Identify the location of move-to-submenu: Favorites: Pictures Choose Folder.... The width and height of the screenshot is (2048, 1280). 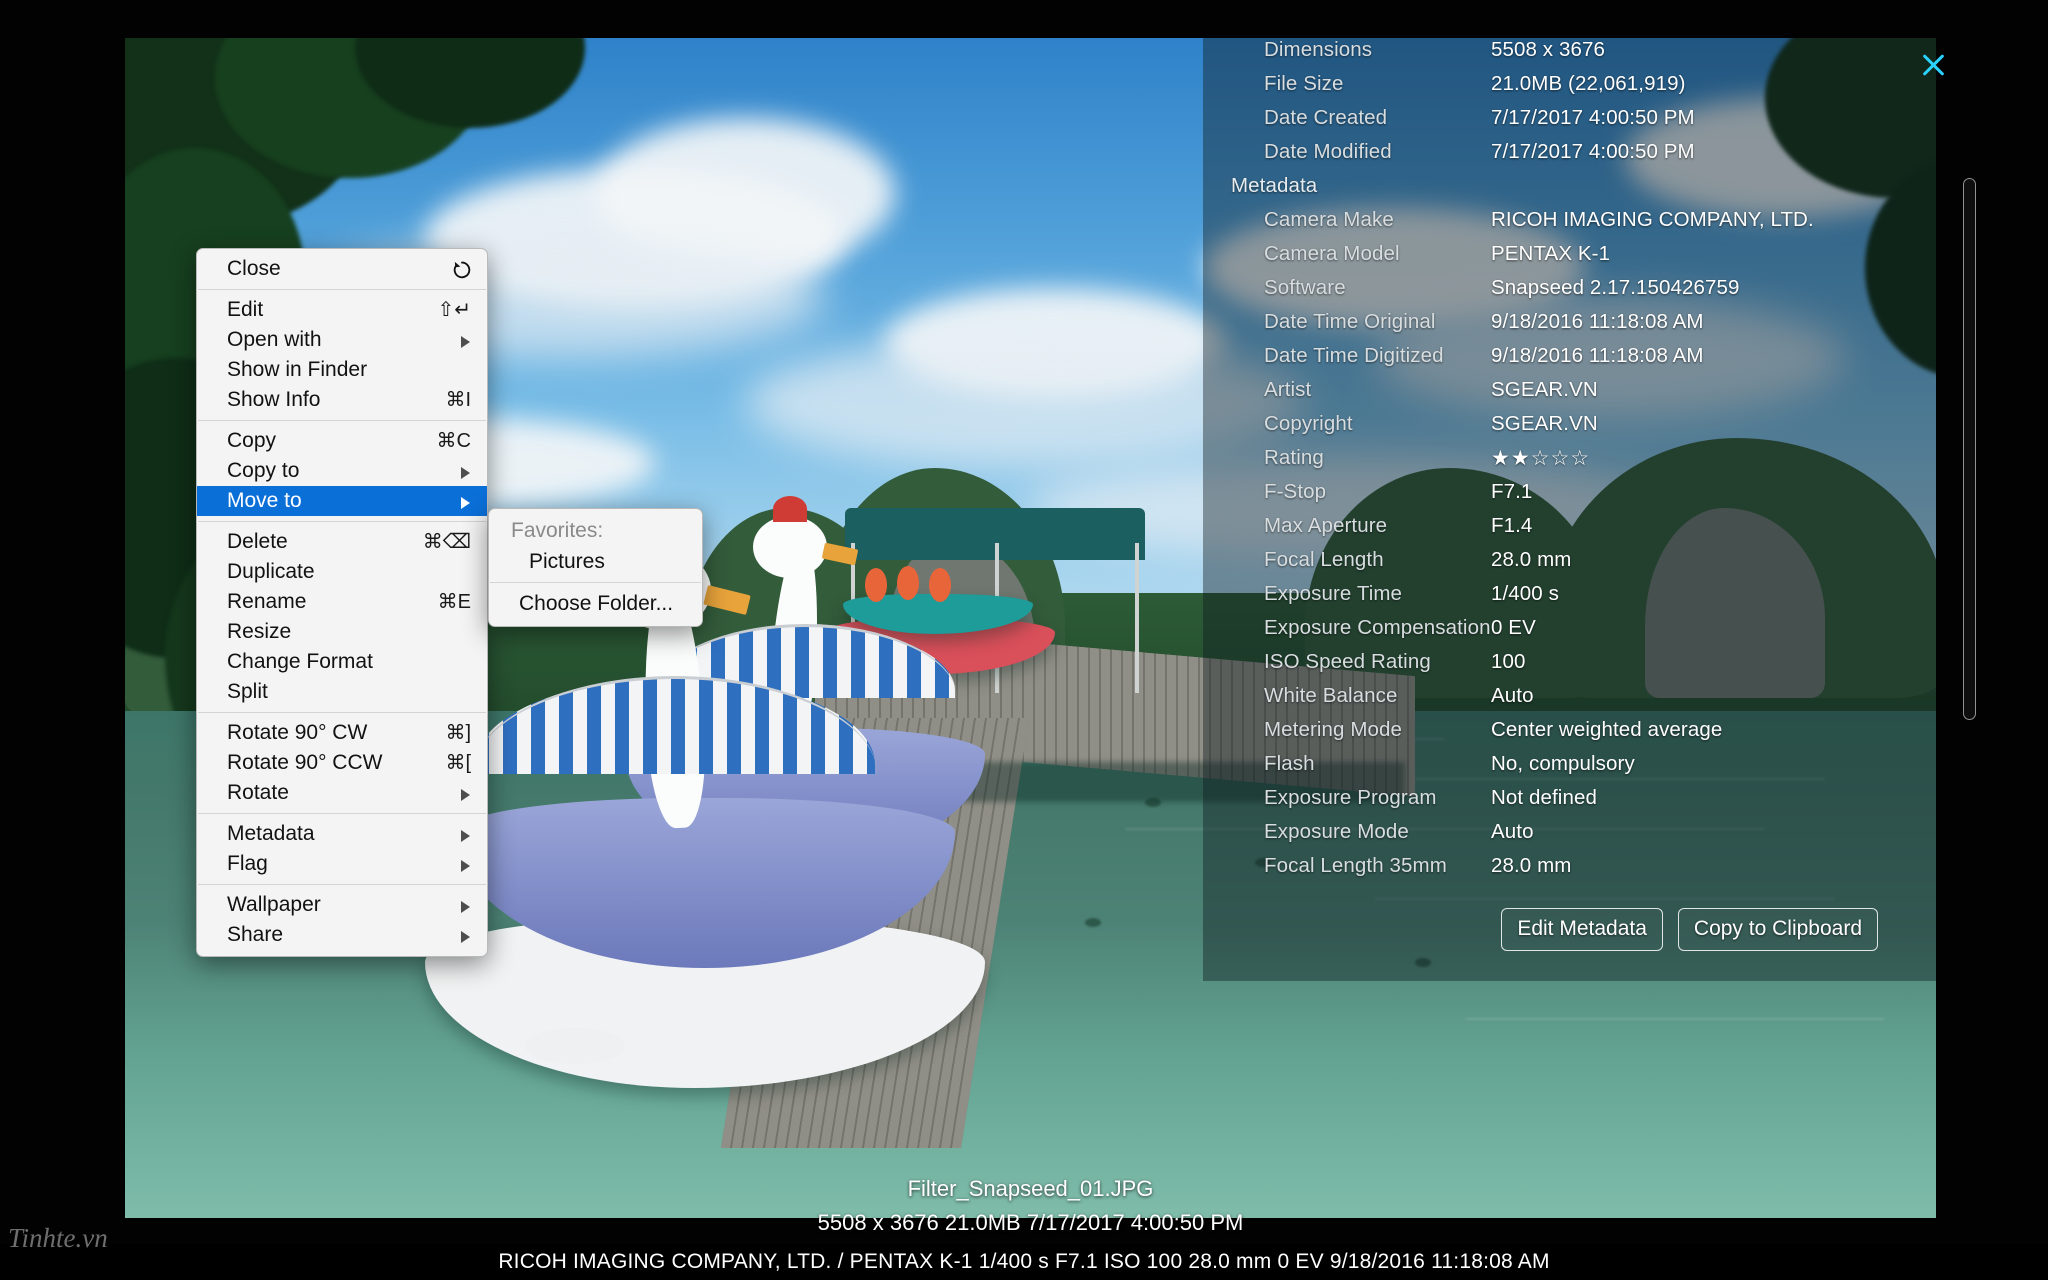
(595, 567).